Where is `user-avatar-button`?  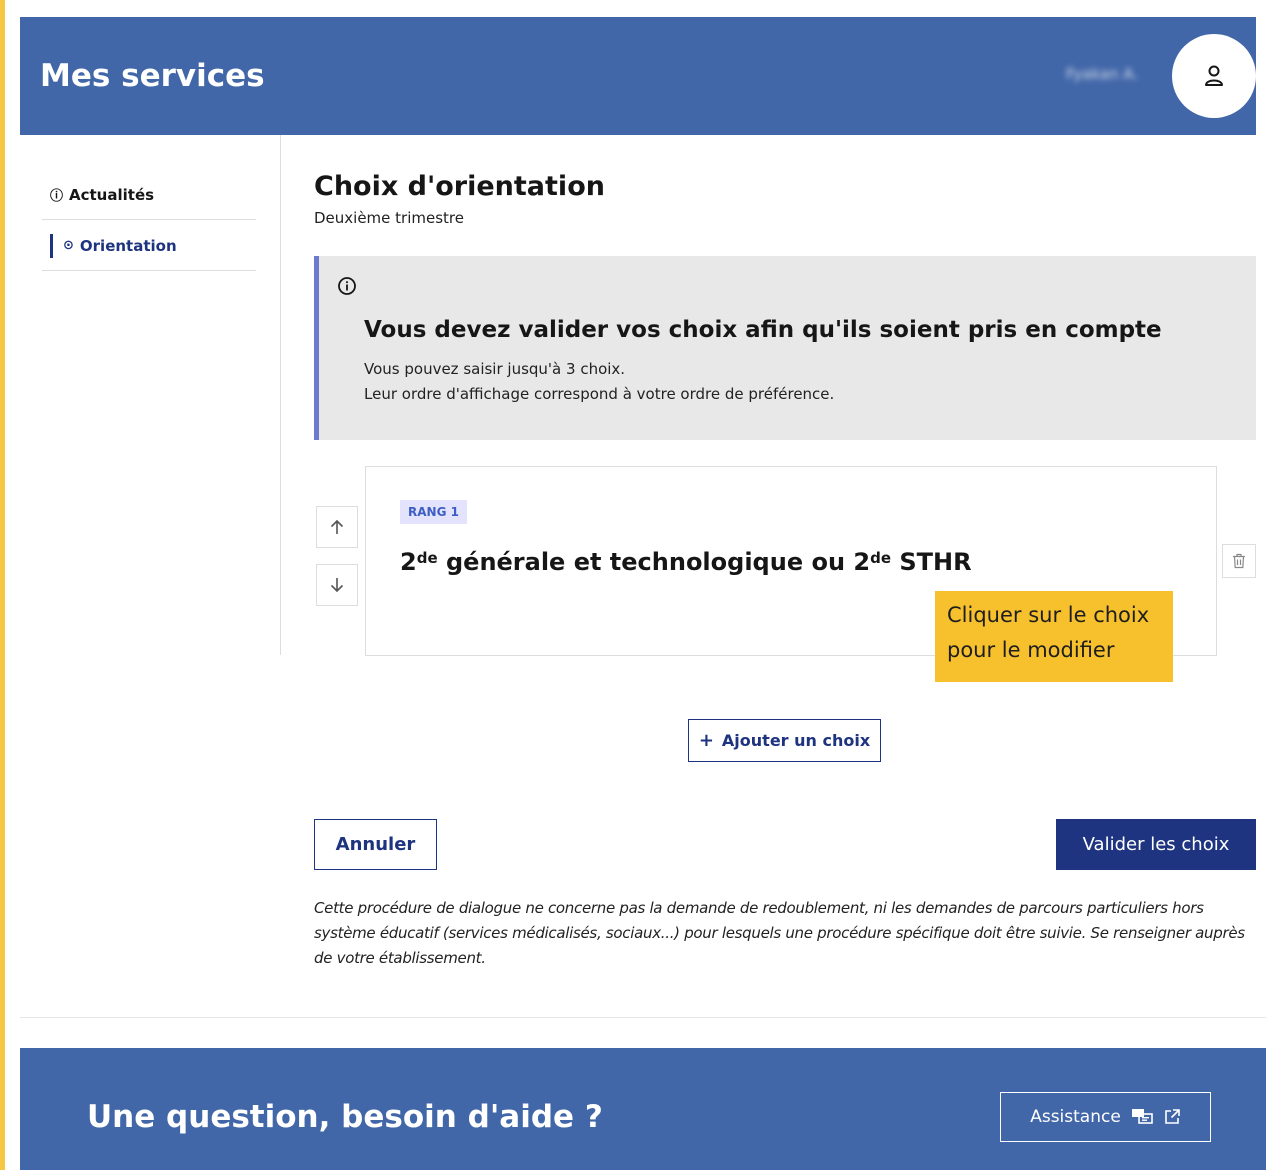
user-avatar-button is located at coordinates (1214, 76).